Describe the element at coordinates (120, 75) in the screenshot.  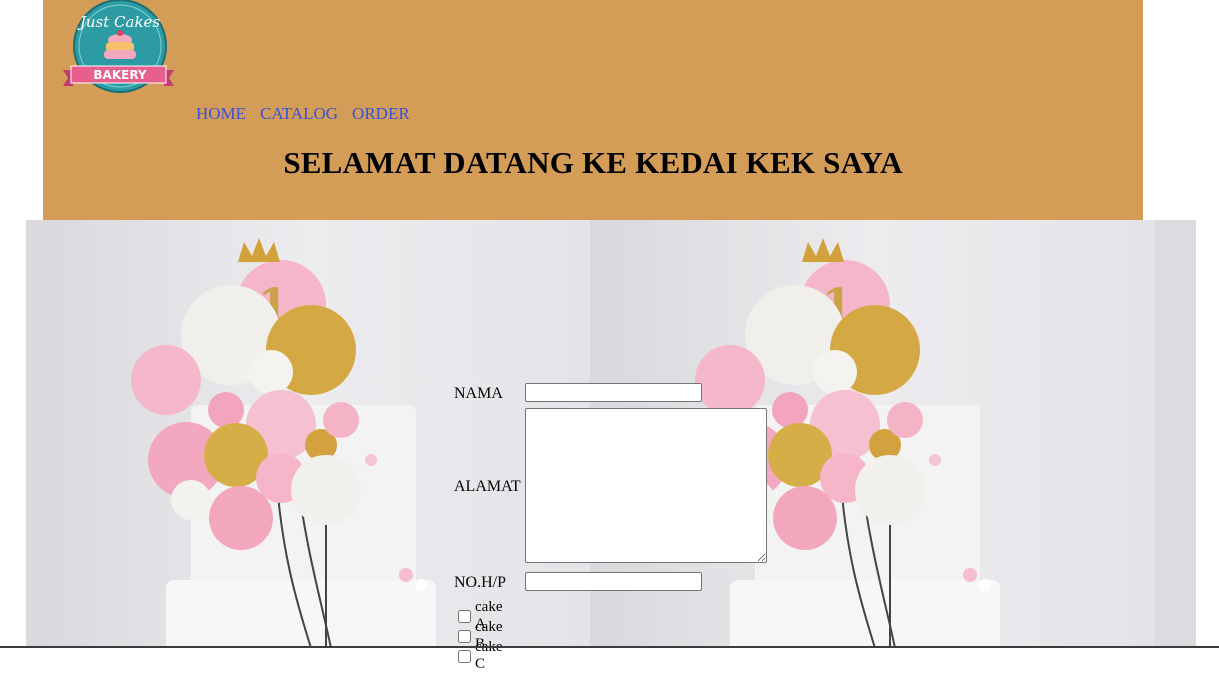
I see `logo-ribbon-text: BAKERY` at that location.